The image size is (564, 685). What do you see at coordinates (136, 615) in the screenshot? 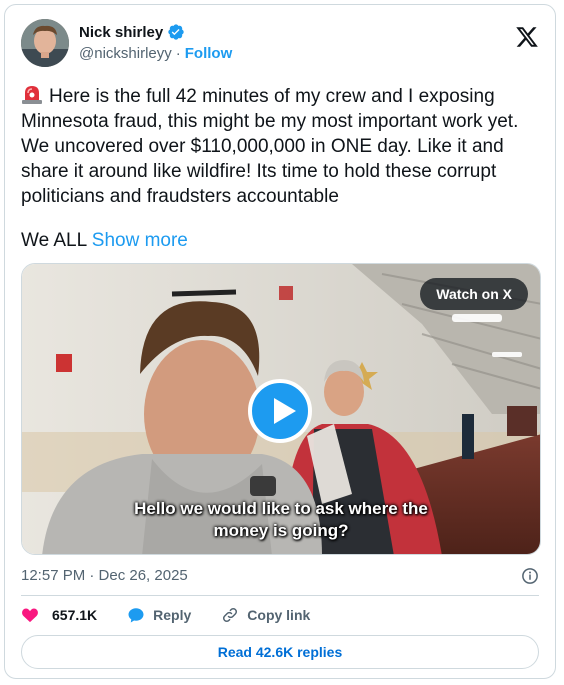
I see `reply-icon` at bounding box center [136, 615].